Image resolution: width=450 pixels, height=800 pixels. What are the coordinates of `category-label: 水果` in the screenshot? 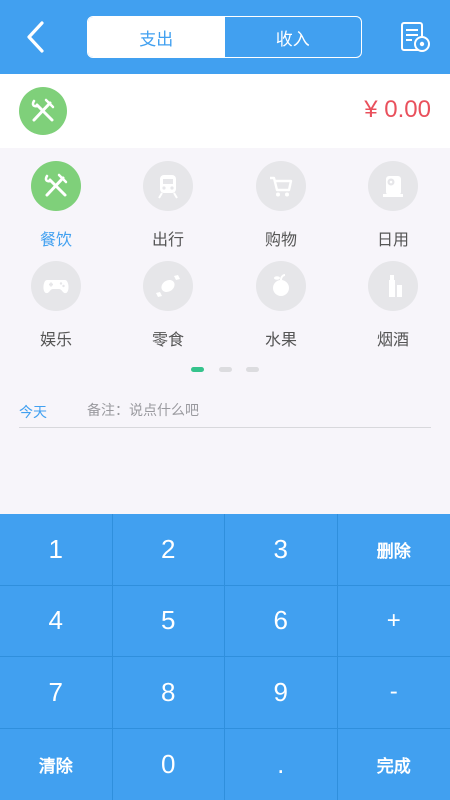 It's located at (280, 339).